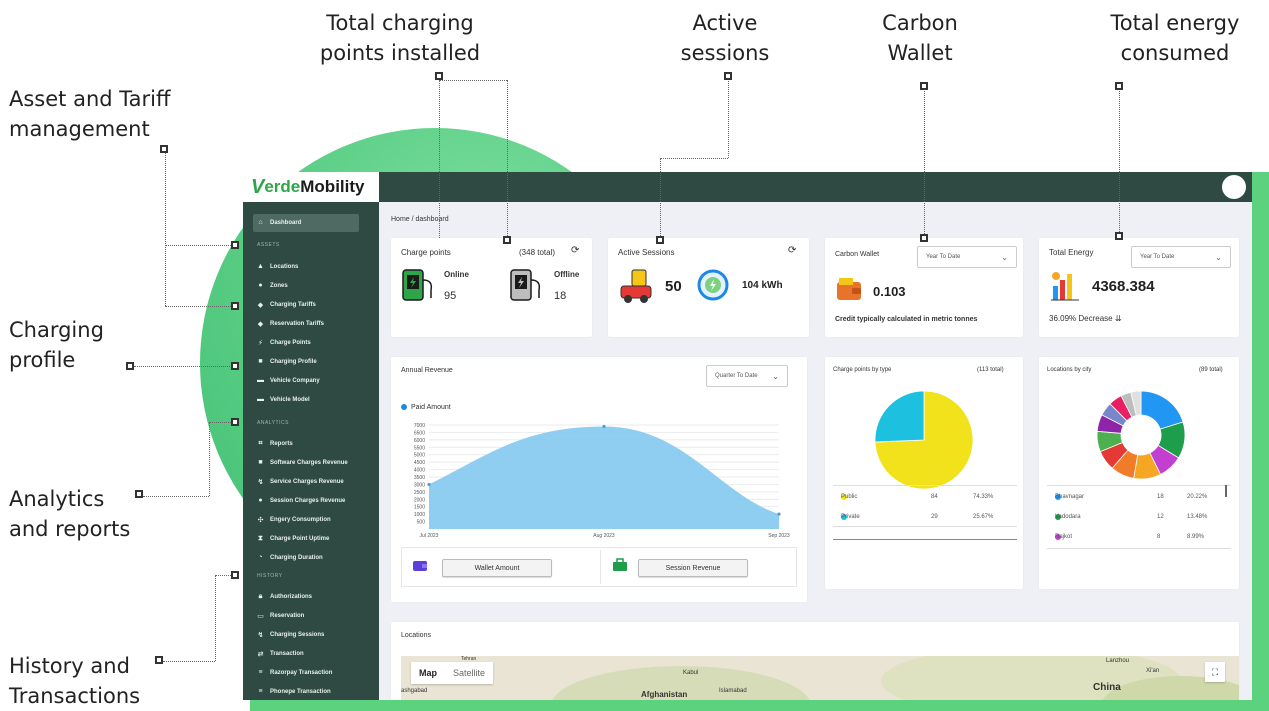 The width and height of the screenshot is (1269, 711). Describe the element at coordinates (567, 274) in the screenshot. I see `offline-label: Offline` at that location.